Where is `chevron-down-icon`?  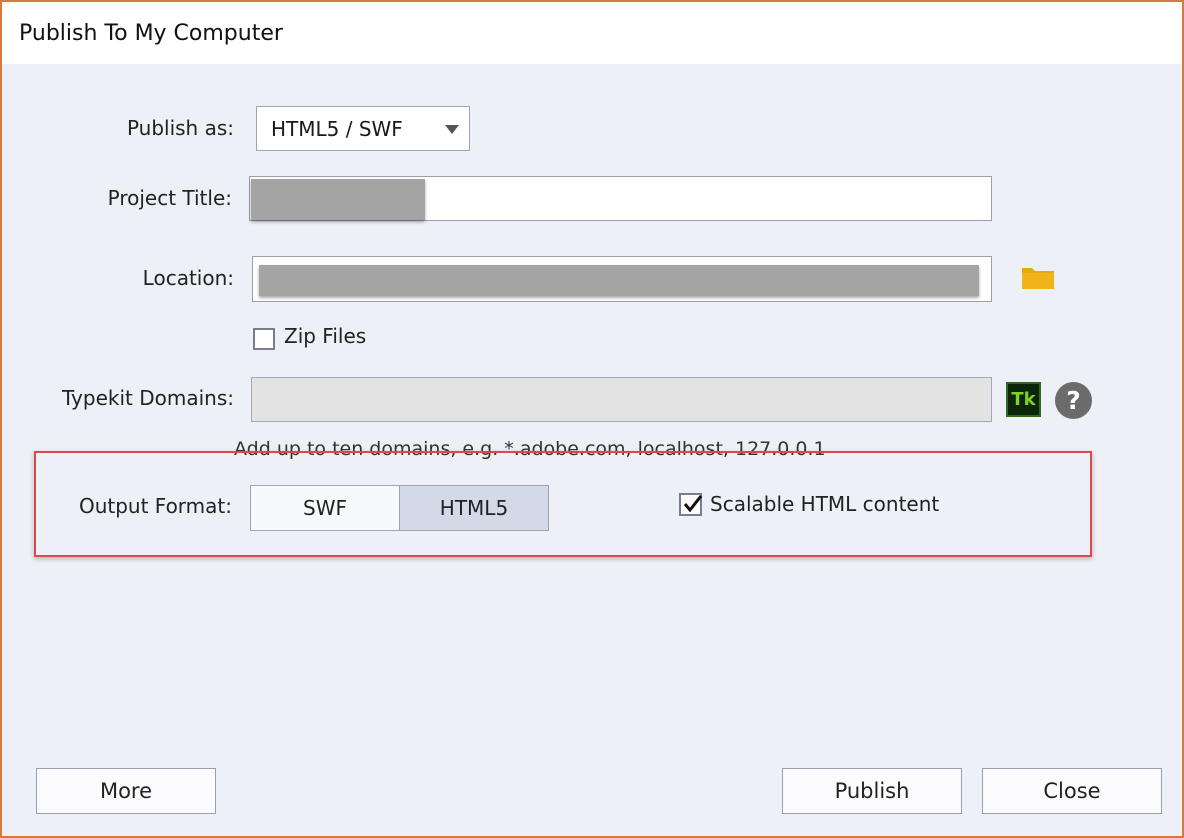 chevron-down-icon is located at coordinates (452, 129).